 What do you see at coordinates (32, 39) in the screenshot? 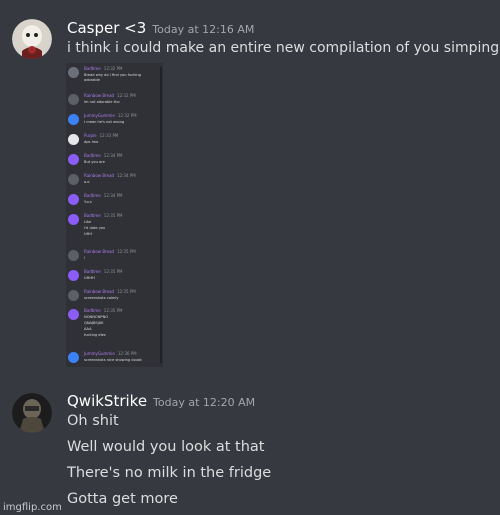
I see `avatar-casper` at bounding box center [32, 39].